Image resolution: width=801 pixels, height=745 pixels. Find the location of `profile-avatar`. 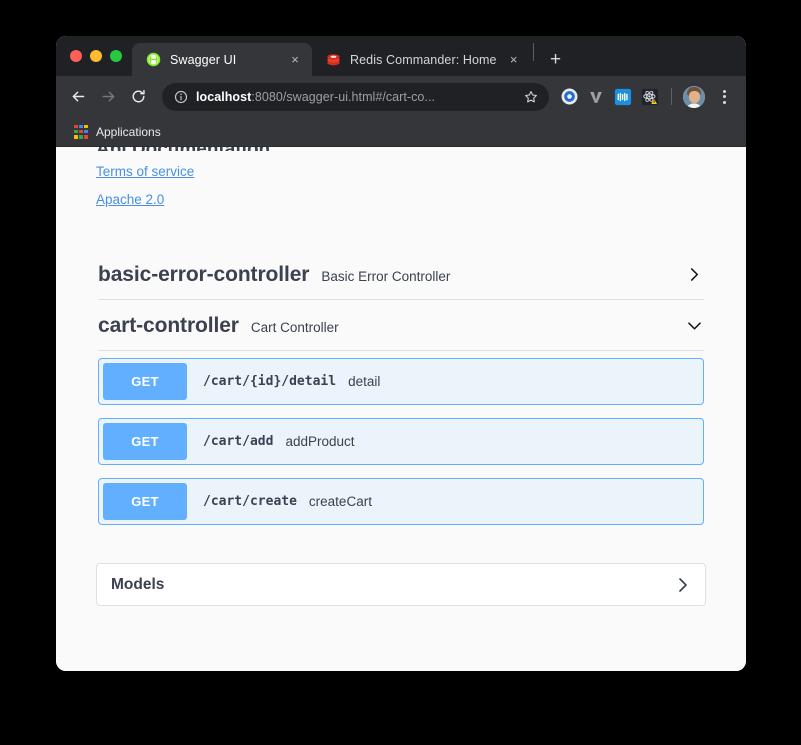

profile-avatar is located at coordinates (694, 96).